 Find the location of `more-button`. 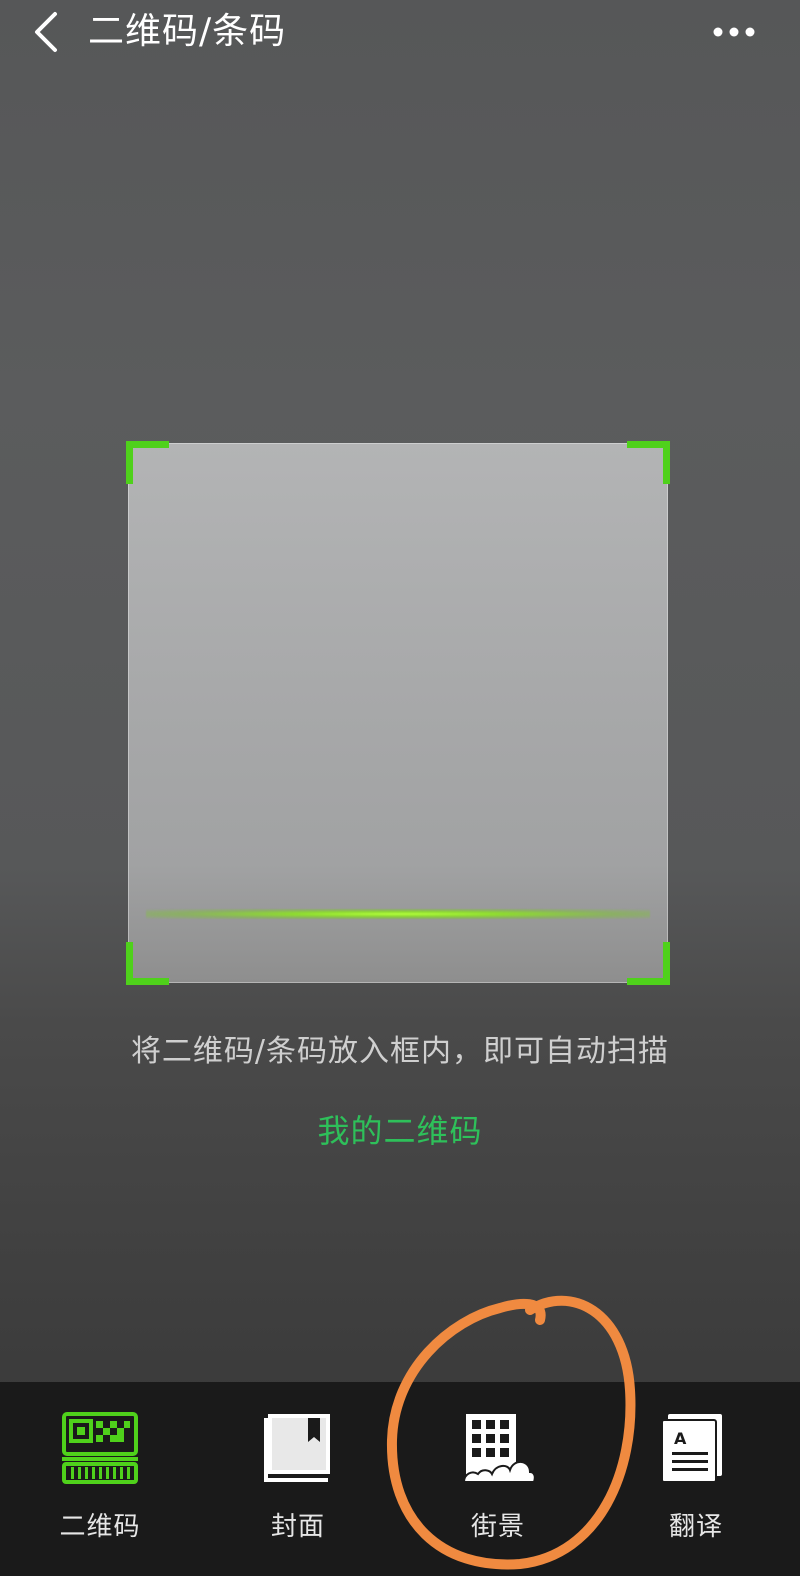

more-button is located at coordinates (734, 32).